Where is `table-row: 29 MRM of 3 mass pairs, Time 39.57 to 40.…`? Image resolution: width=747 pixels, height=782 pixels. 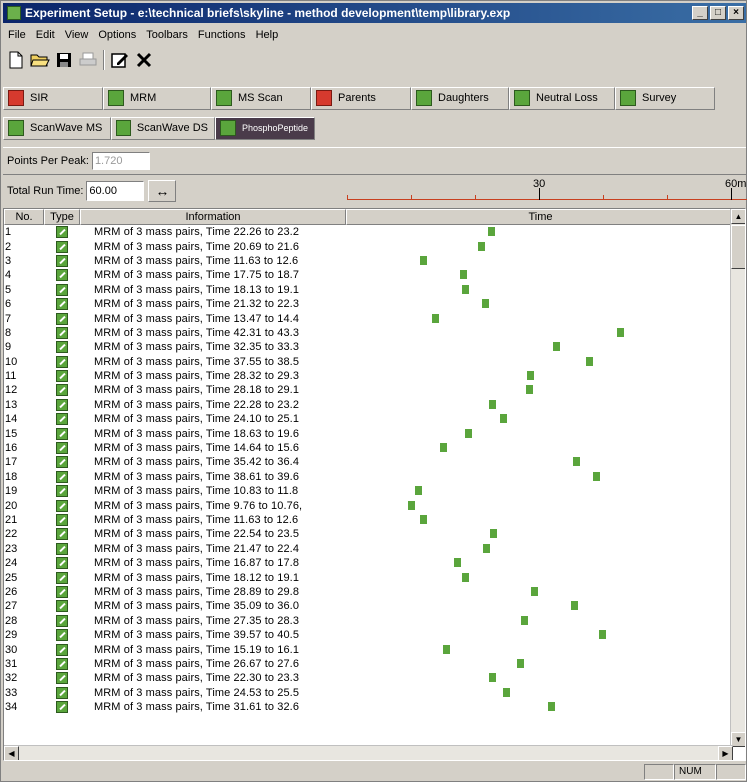 table-row: 29 MRM of 3 mass pairs, Time 39.57 to 40.… is located at coordinates (369, 635).